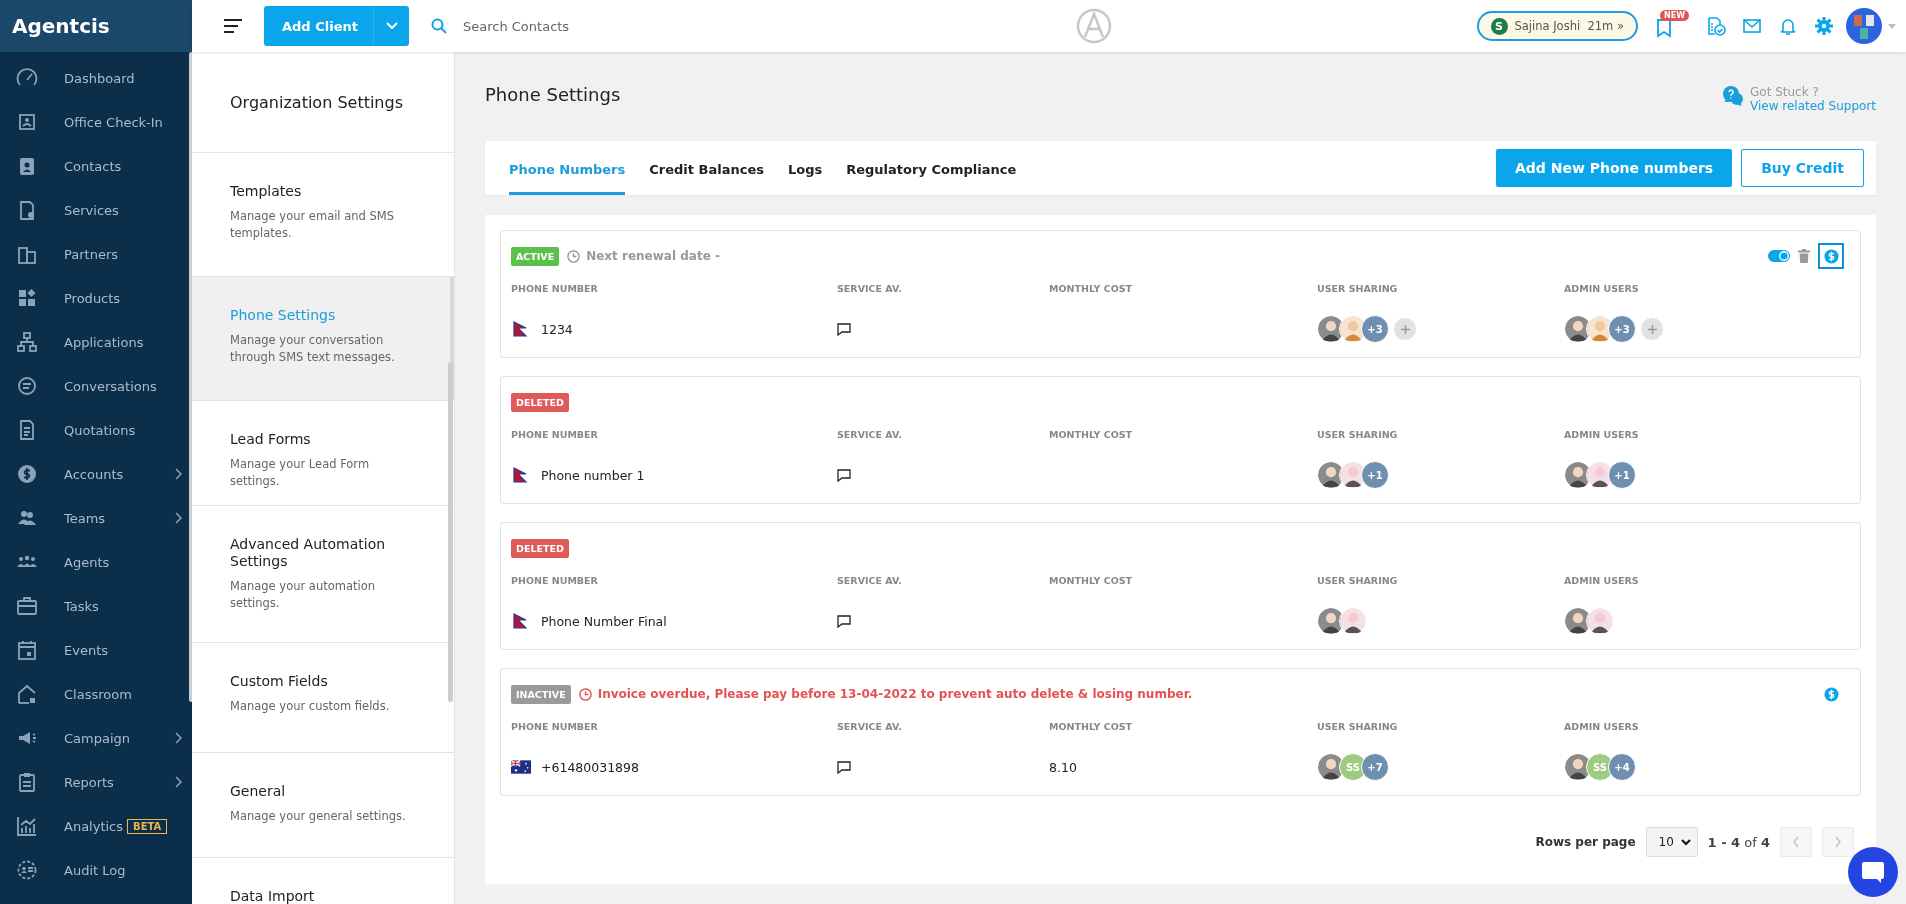 The width and height of the screenshot is (1906, 904). Describe the element at coordinates (450, 532) in the screenshot. I see `scrollbar-thumb` at that location.